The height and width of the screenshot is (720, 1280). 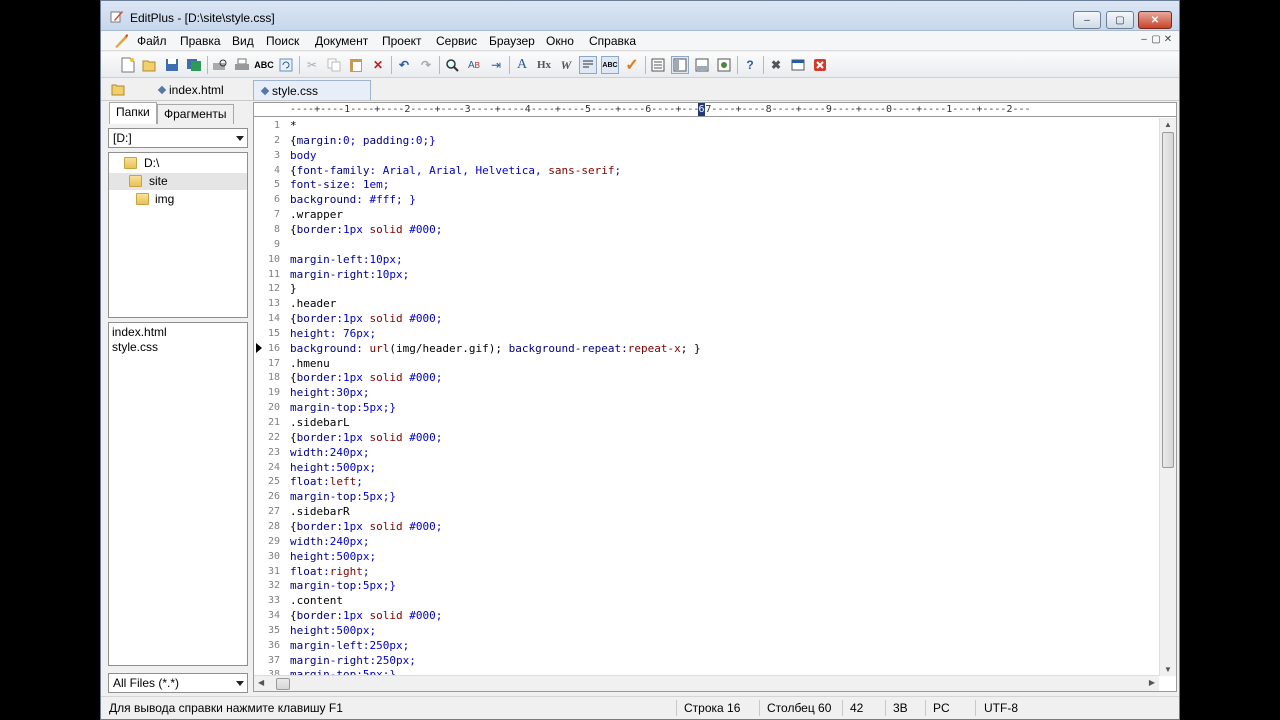 What do you see at coordinates (346, 259) in the screenshot?
I see `code-line: margin-left:10px;` at bounding box center [346, 259].